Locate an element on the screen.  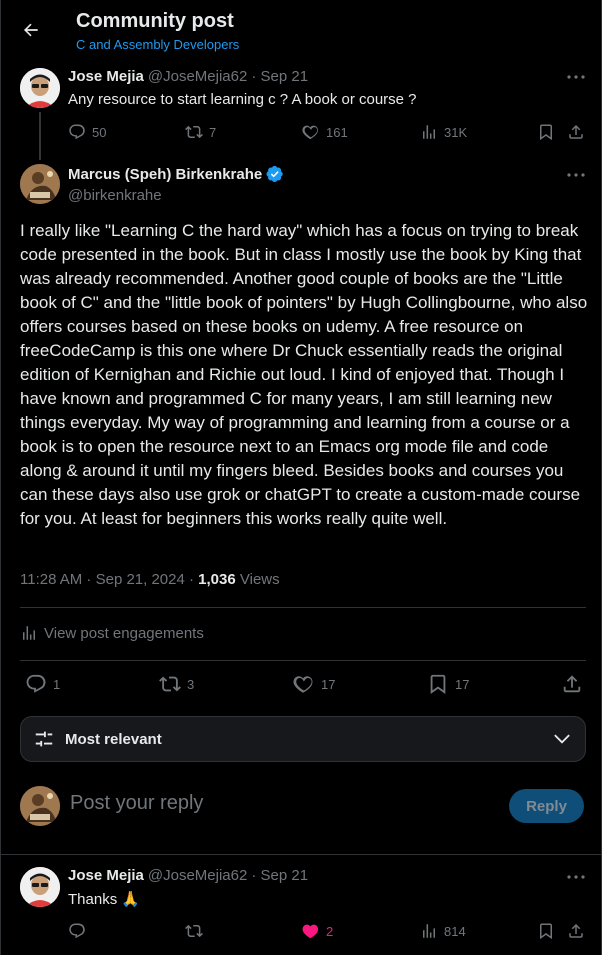
reply-sort-dropdown: Most relevant is located at coordinates (303, 739).